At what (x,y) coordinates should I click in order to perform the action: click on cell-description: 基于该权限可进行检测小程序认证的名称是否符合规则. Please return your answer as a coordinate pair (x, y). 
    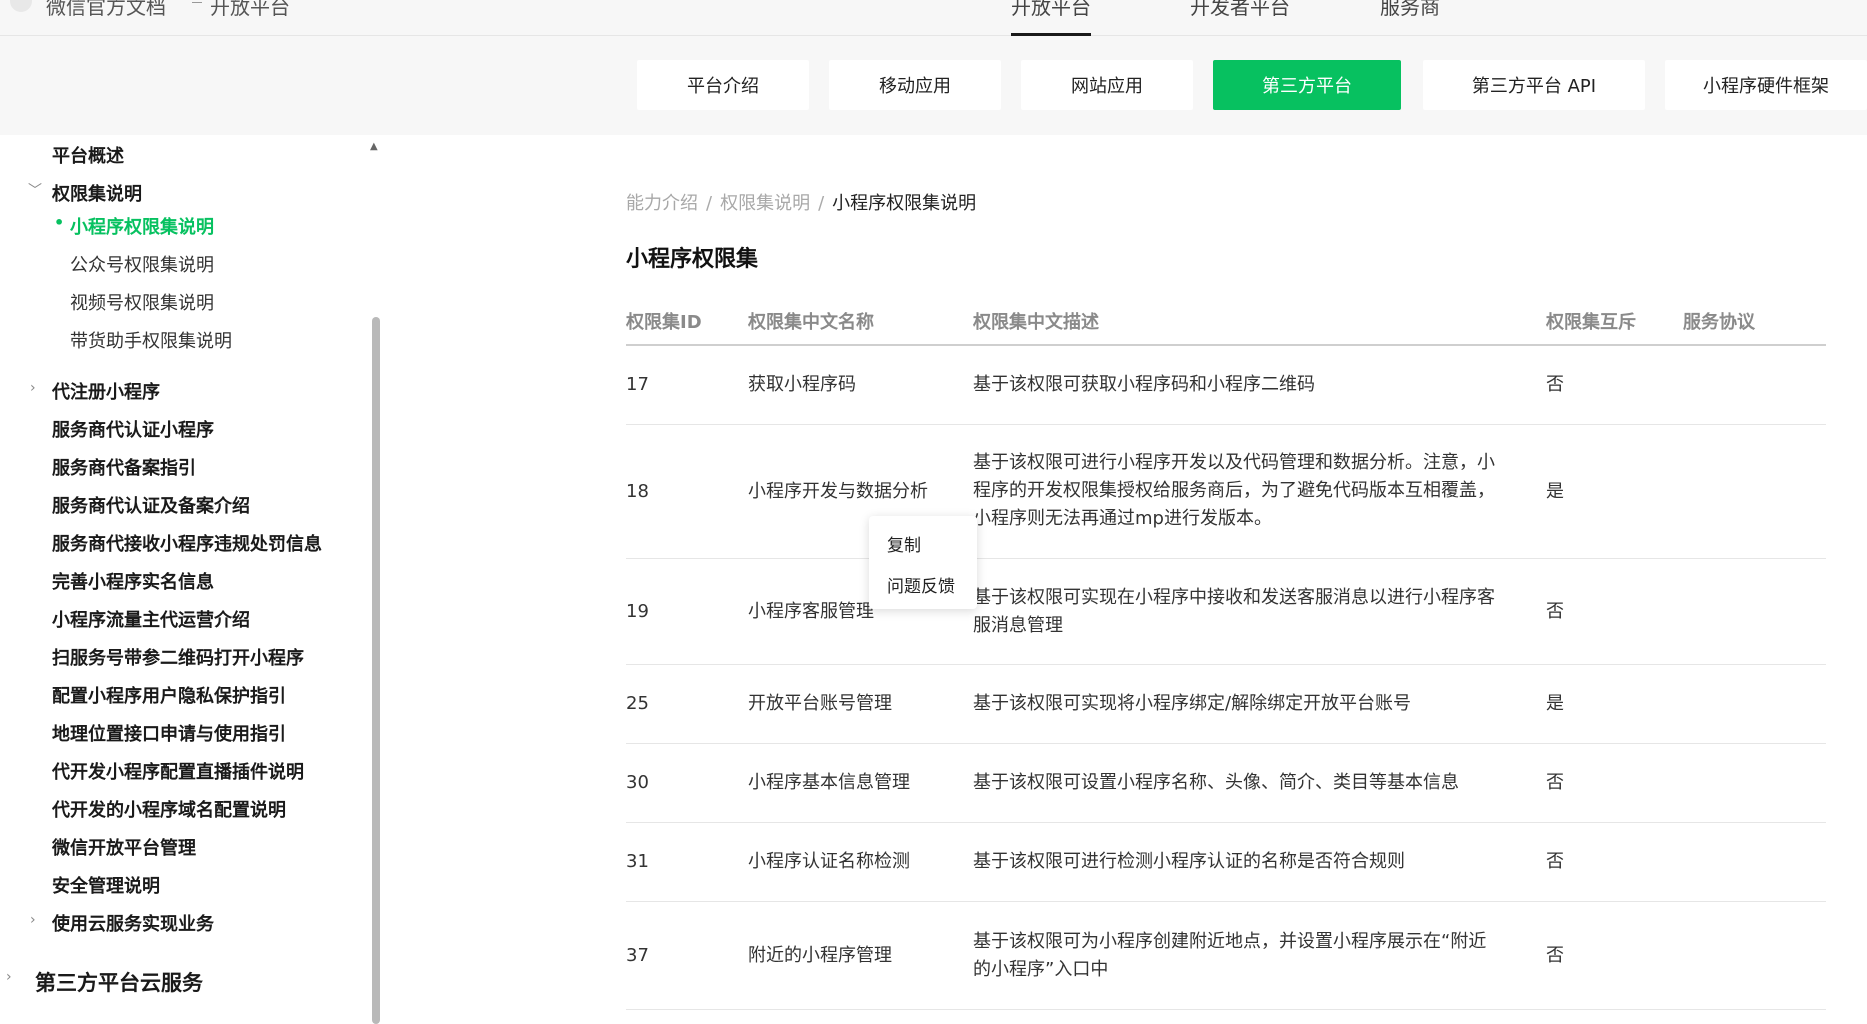
    Looking at the image, I should click on (1189, 861).